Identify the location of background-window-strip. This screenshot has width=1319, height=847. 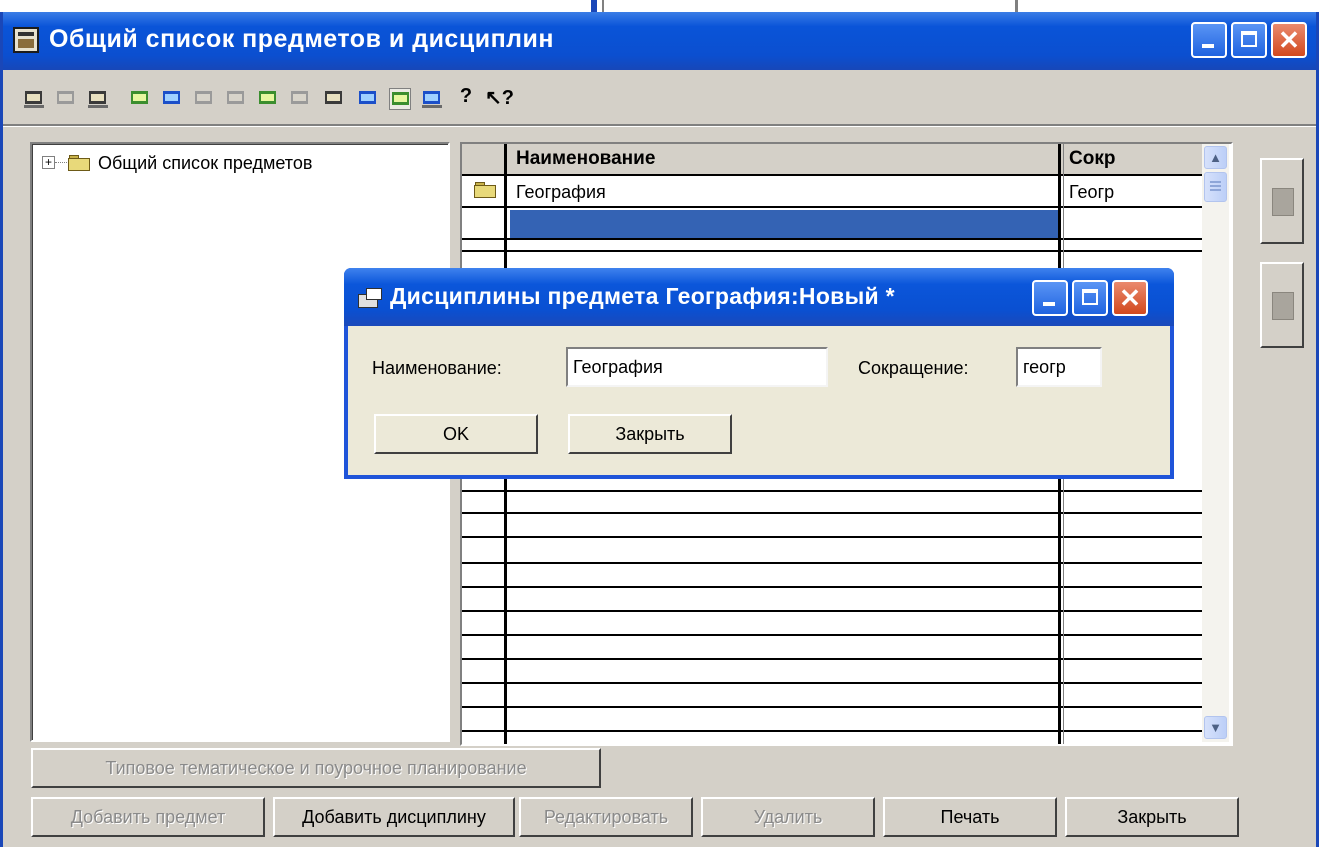
(659, 6).